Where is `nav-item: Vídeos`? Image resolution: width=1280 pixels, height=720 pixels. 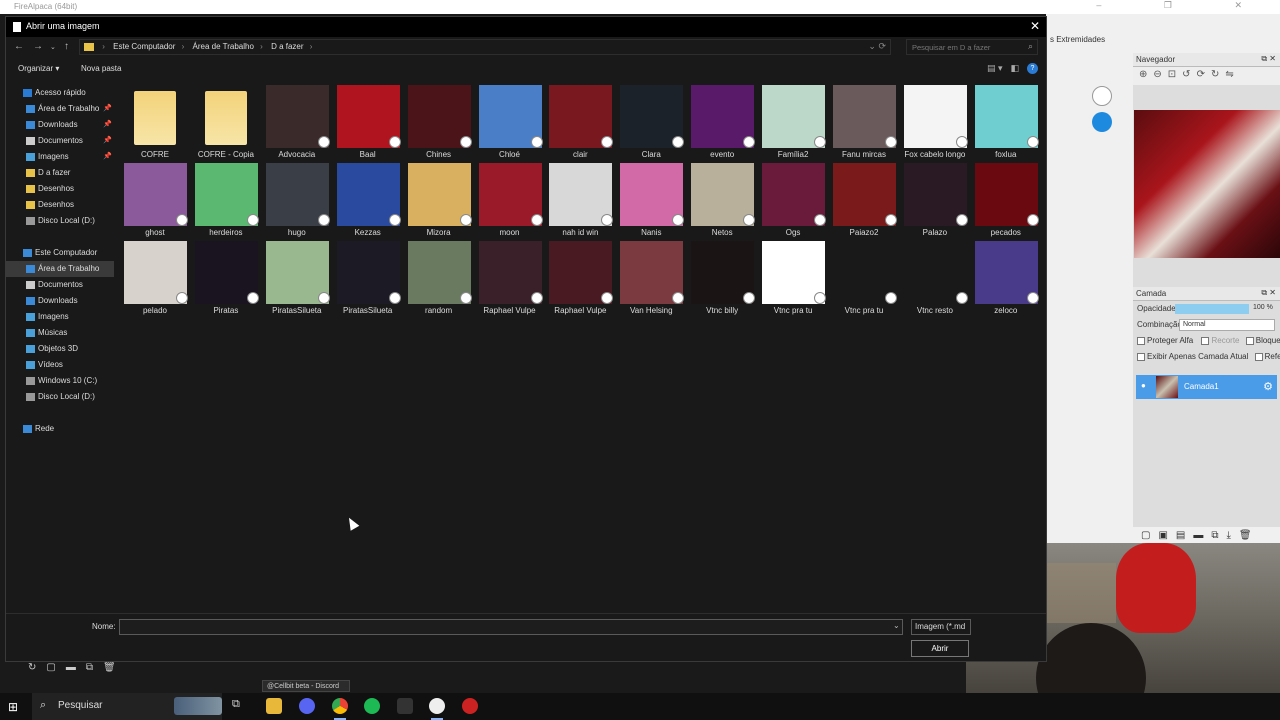 nav-item: Vídeos is located at coordinates (60, 365).